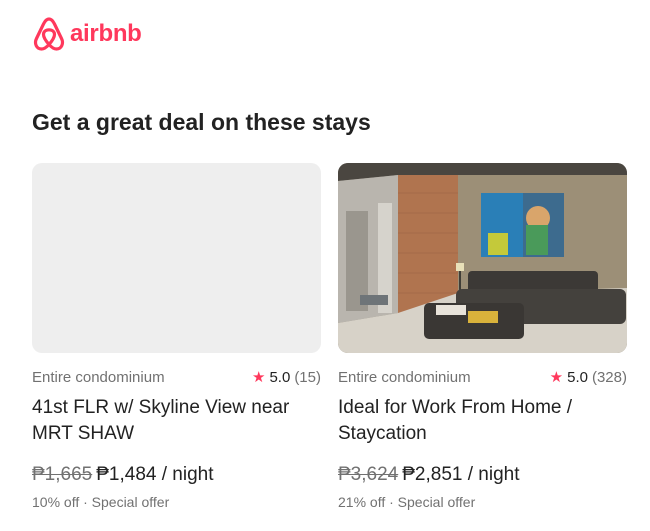 The width and height of the screenshot is (650, 531). What do you see at coordinates (368, 474) in the screenshot?
I see `original-price: ₱3,624` at bounding box center [368, 474].